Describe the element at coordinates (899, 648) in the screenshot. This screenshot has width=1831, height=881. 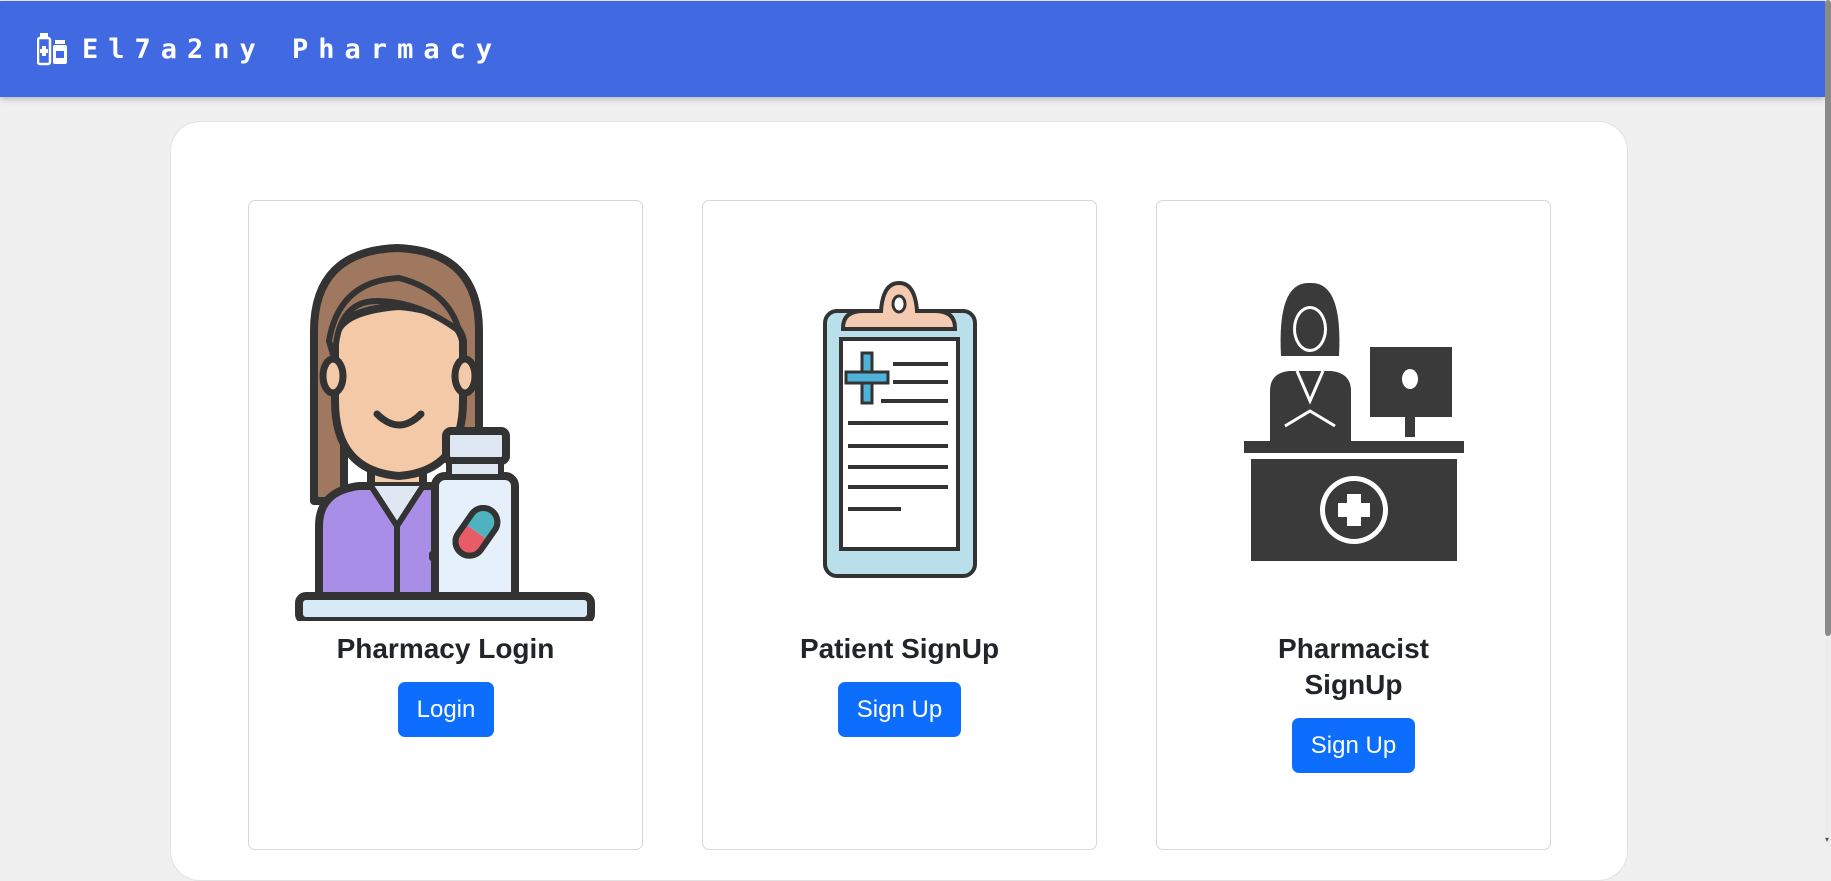
I see `patient-signup-title: Patient SignUp` at that location.